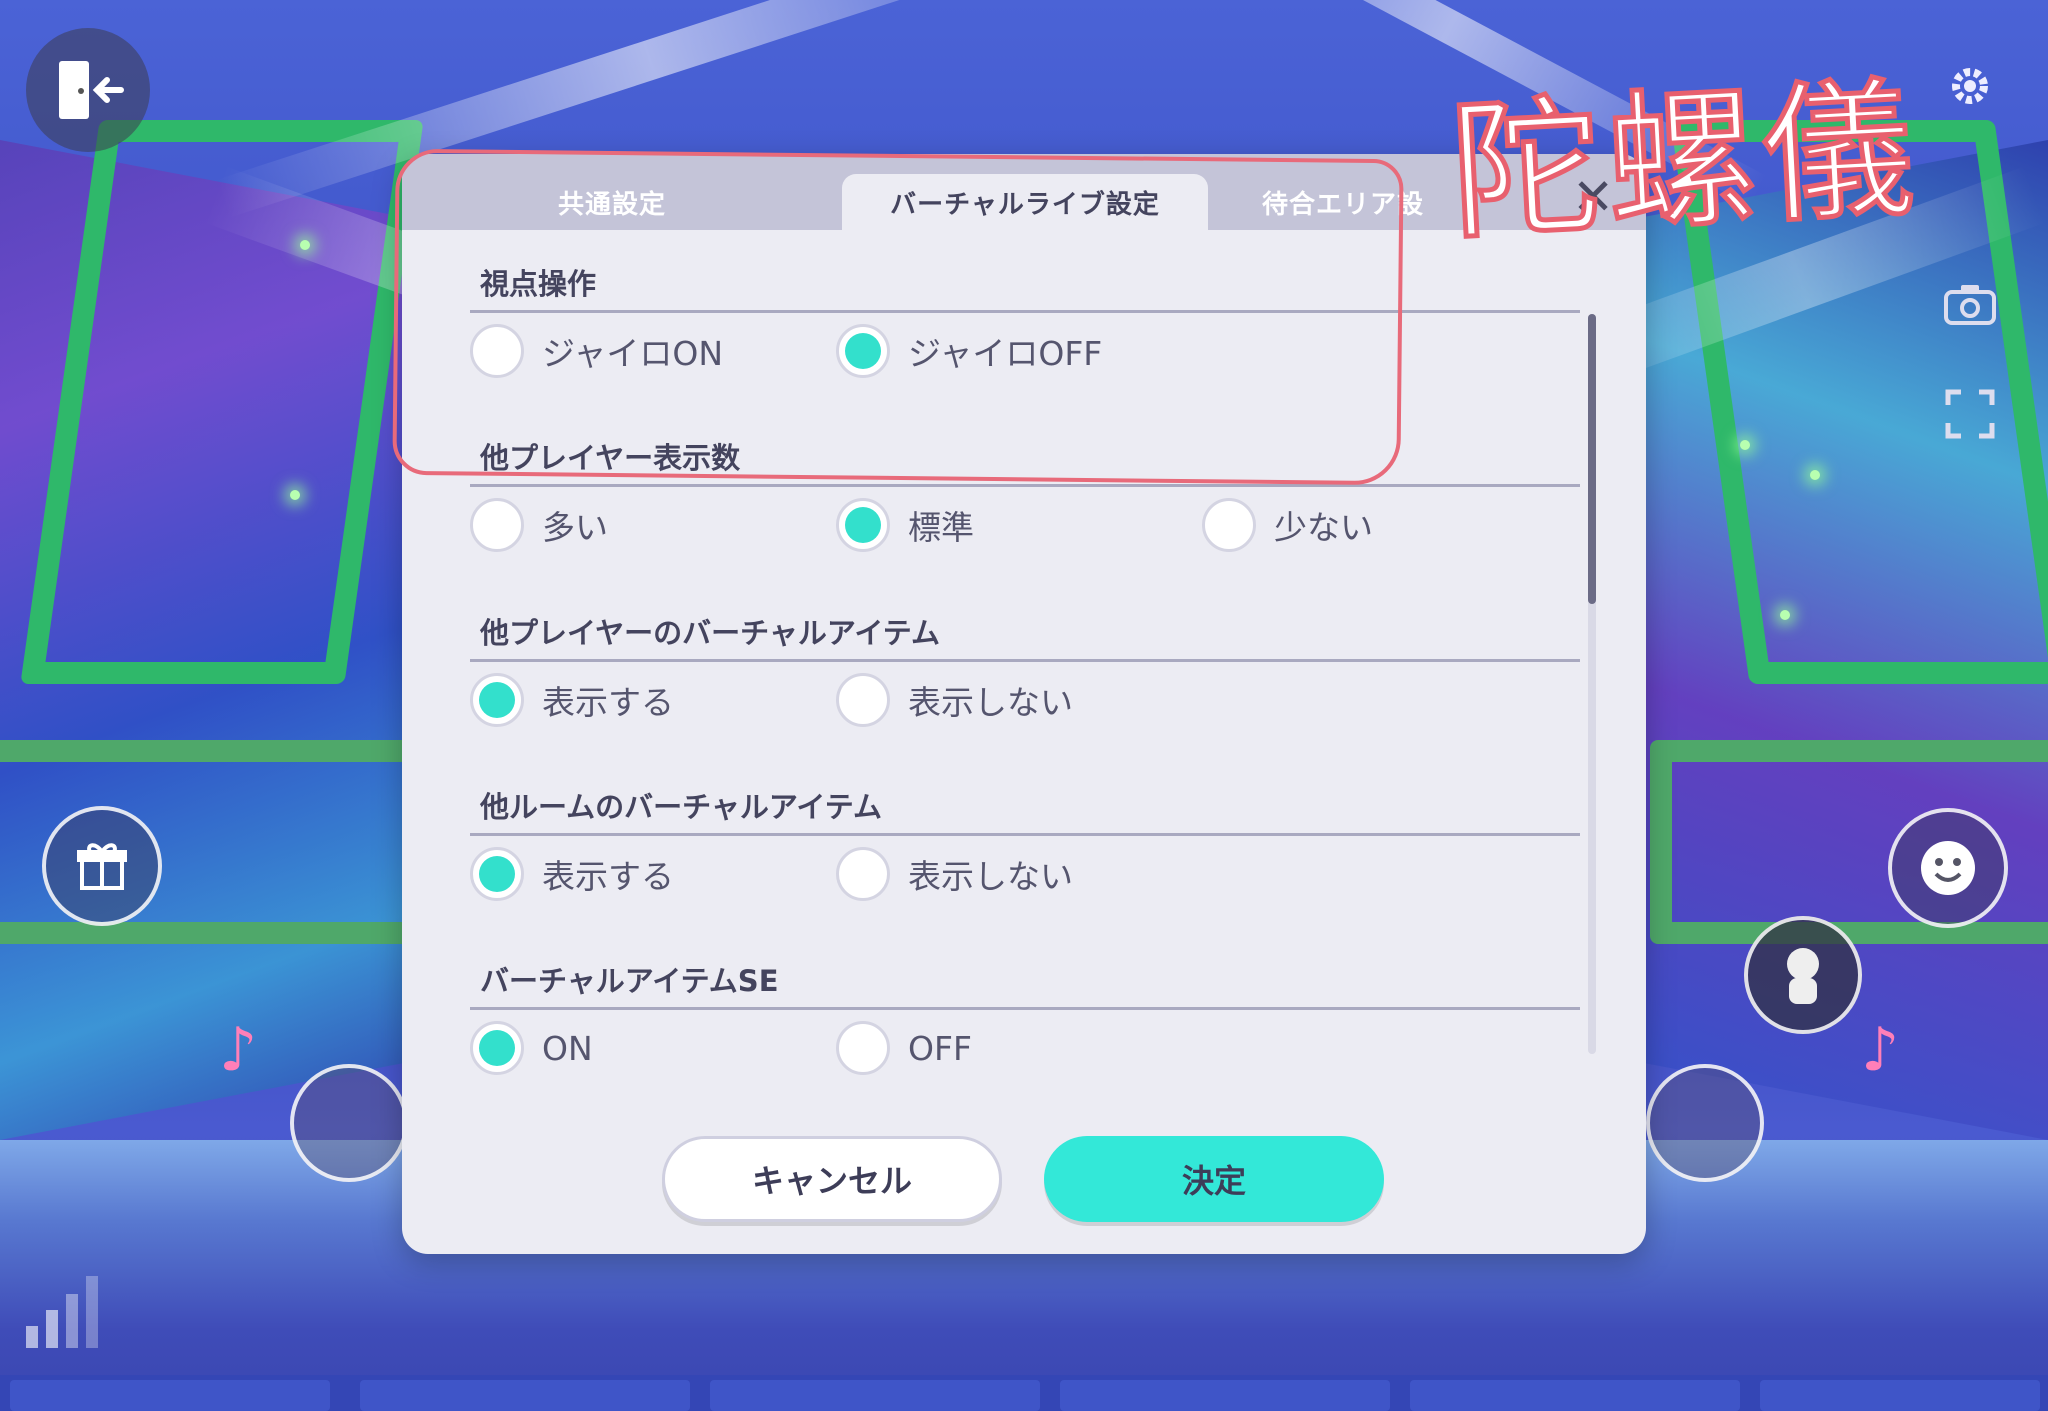  What do you see at coordinates (681, 807) in the screenshot?
I see `section-title: 他ルームのバーチャルアイテム` at bounding box center [681, 807].